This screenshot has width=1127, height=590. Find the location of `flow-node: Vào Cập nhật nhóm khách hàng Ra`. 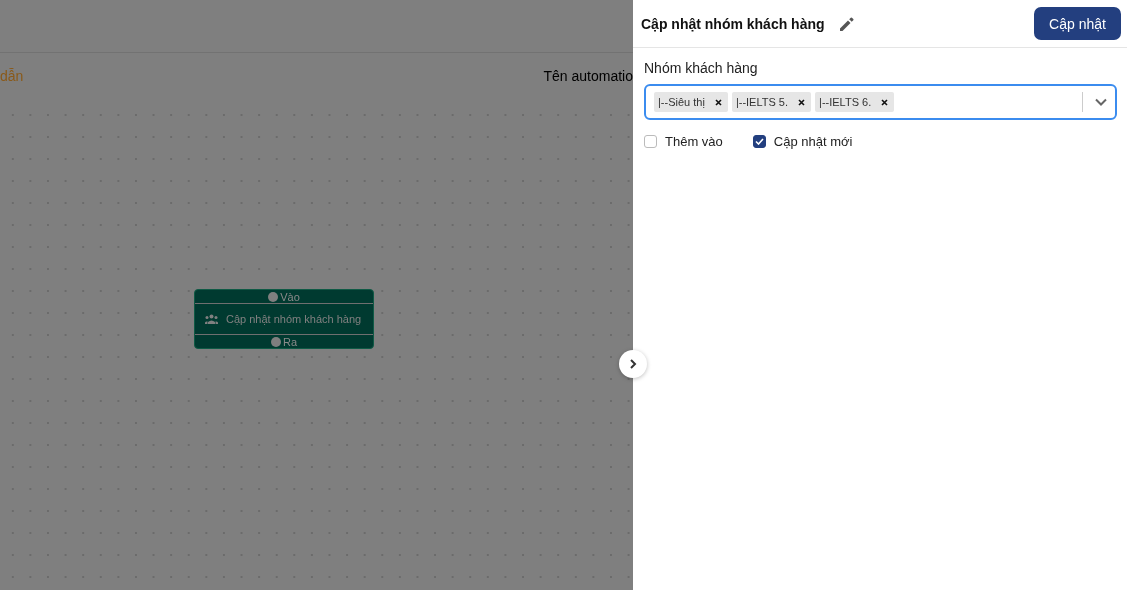

flow-node: Vào Cập nhật nhóm khách hàng Ra is located at coordinates (284, 319).